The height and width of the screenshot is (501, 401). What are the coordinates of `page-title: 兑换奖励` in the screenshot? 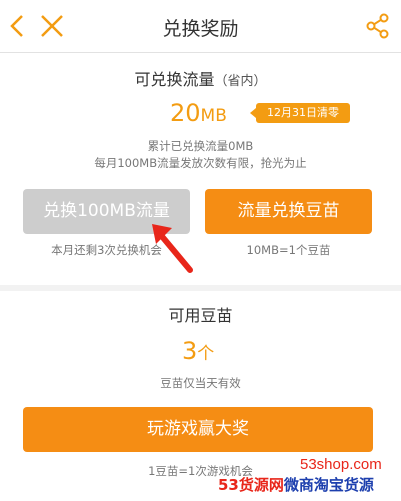 It's located at (200, 29).